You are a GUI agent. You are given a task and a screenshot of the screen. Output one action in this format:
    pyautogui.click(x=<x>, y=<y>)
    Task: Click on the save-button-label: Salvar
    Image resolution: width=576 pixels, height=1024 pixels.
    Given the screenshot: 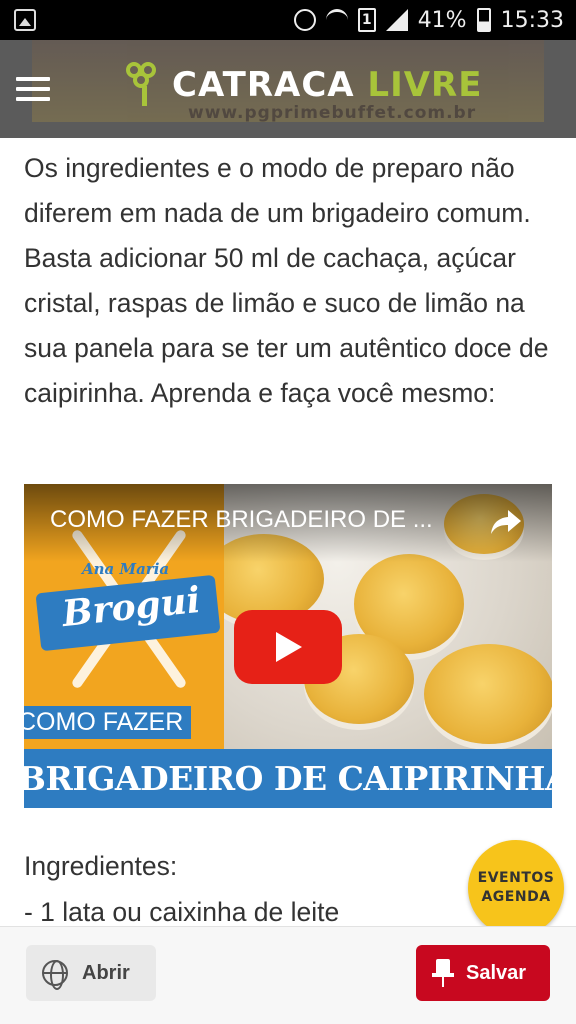 What is the action you would take?
    pyautogui.click(x=496, y=972)
    